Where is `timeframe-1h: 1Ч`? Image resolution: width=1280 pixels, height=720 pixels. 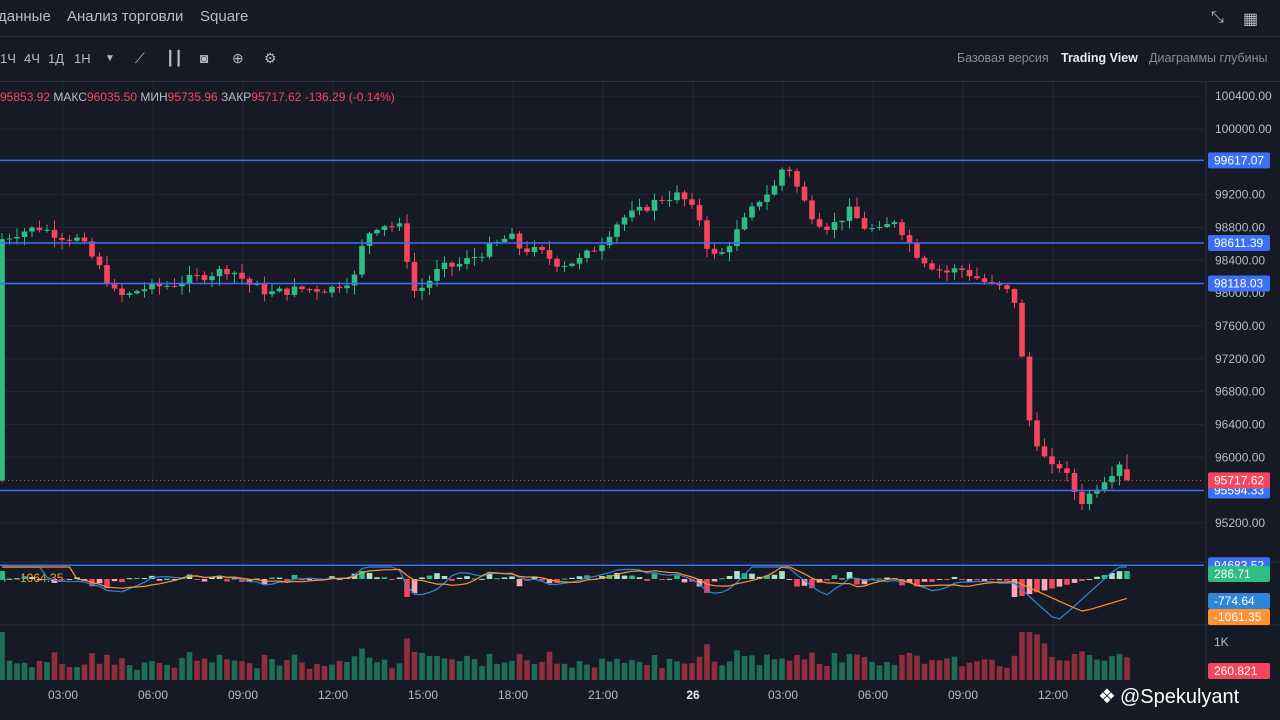
timeframe-1h: 1Ч is located at coordinates (8, 58).